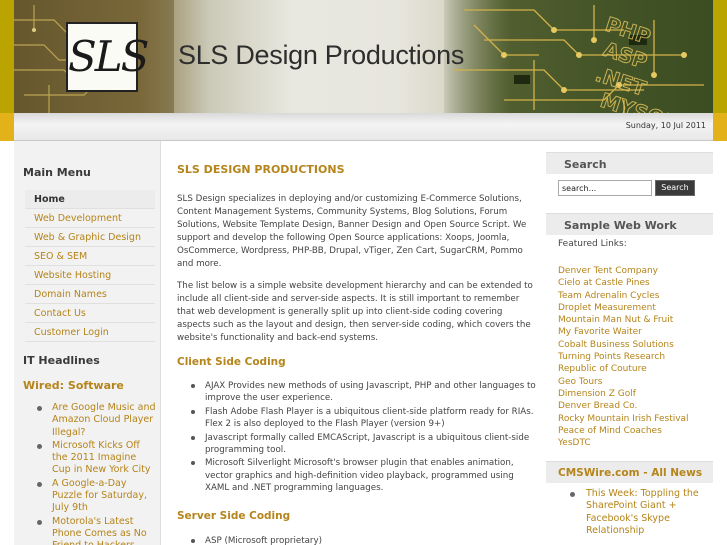 The width and height of the screenshot is (727, 545). What do you see at coordinates (90, 275) in the screenshot?
I see `menu-item-website-hosting: Website Hosting` at bounding box center [90, 275].